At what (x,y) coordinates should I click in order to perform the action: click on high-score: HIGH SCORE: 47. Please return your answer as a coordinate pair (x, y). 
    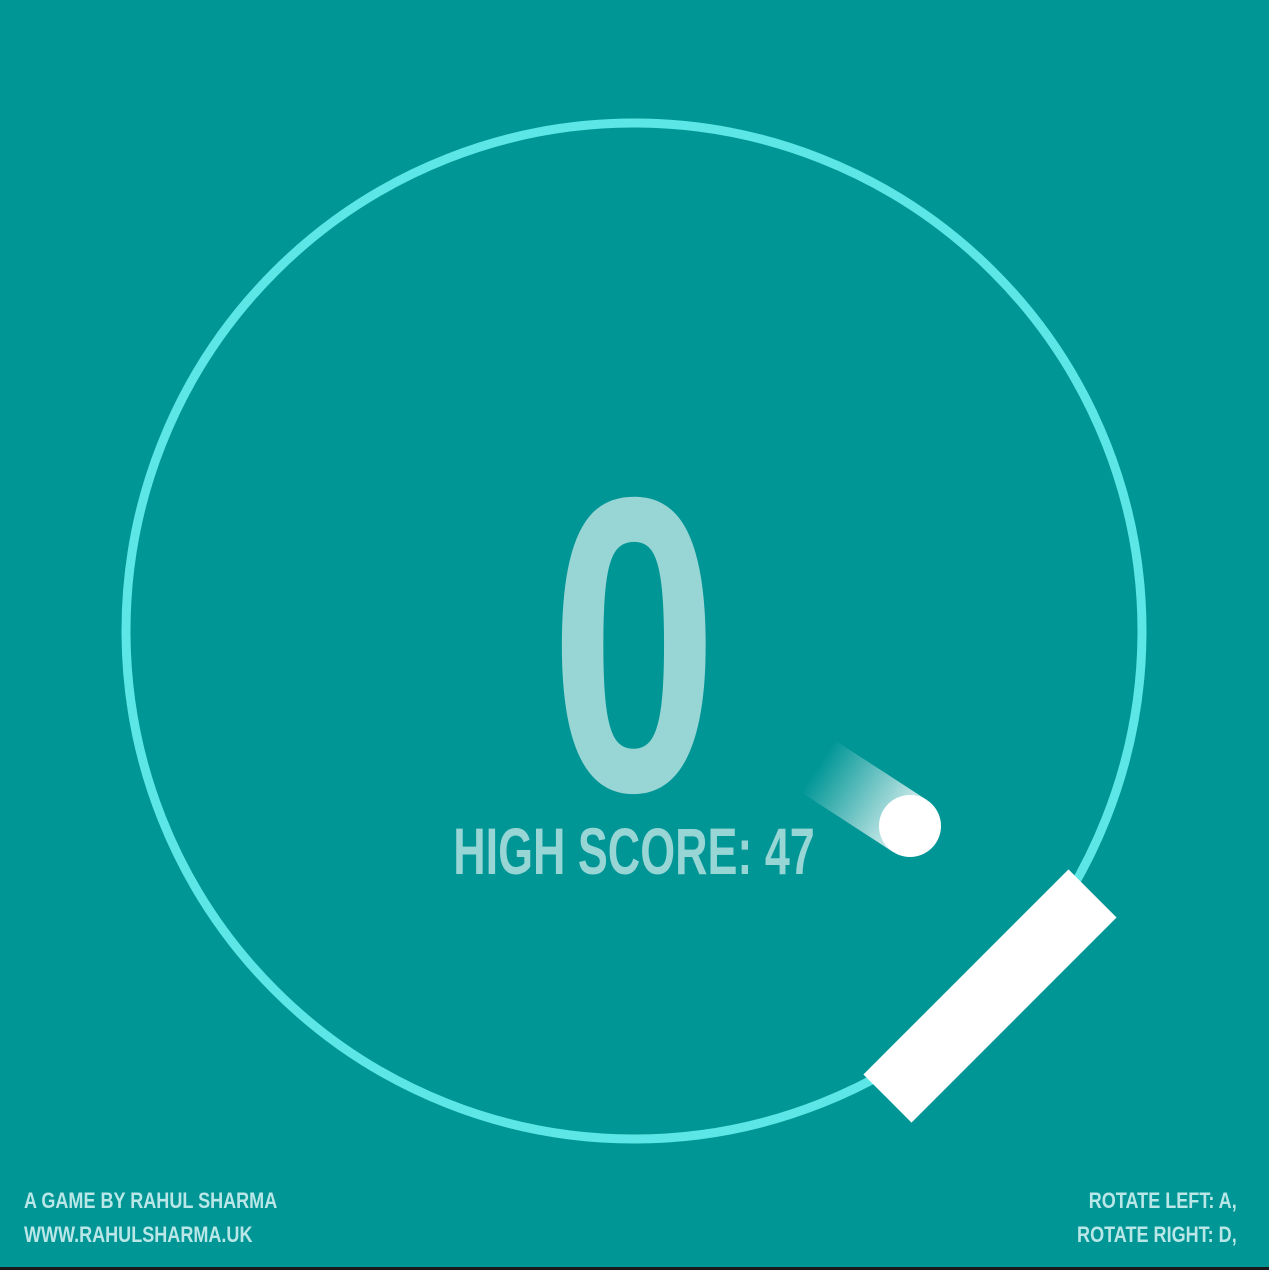
    Looking at the image, I should click on (634, 851).